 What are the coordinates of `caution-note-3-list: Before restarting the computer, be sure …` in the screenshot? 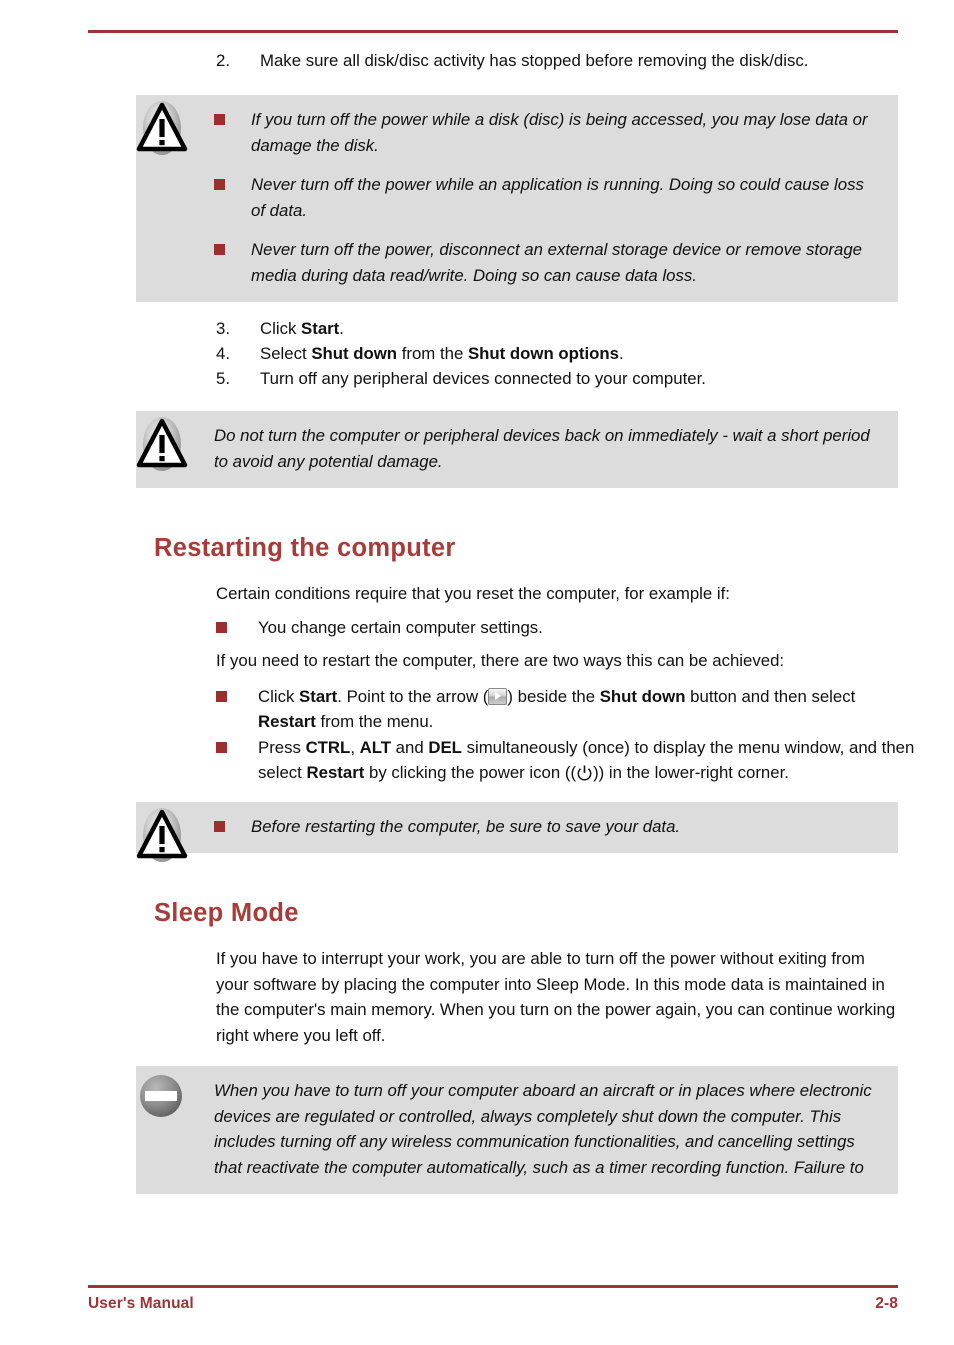 It's located at (548, 827).